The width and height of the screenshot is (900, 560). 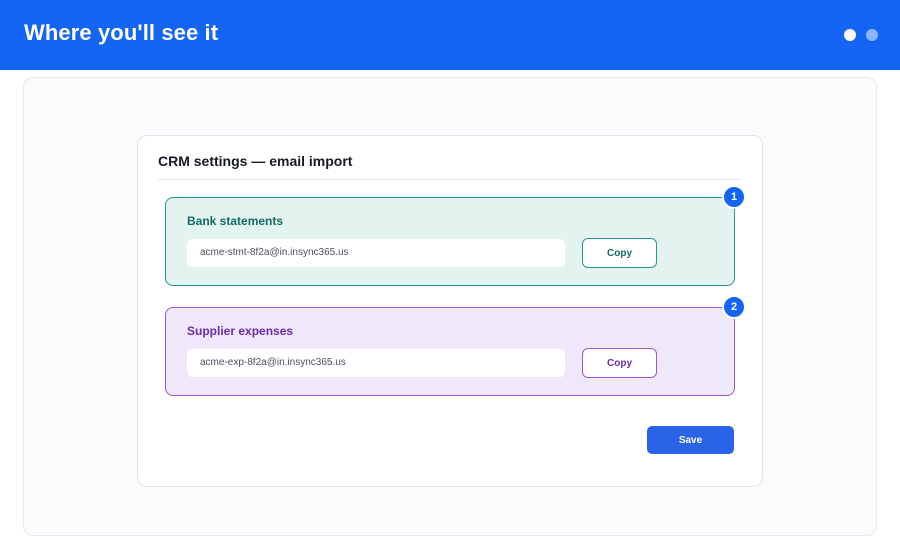 What do you see at coordinates (240, 331) in the screenshot?
I see `supplier-expenses-label: Supplier expenses` at bounding box center [240, 331].